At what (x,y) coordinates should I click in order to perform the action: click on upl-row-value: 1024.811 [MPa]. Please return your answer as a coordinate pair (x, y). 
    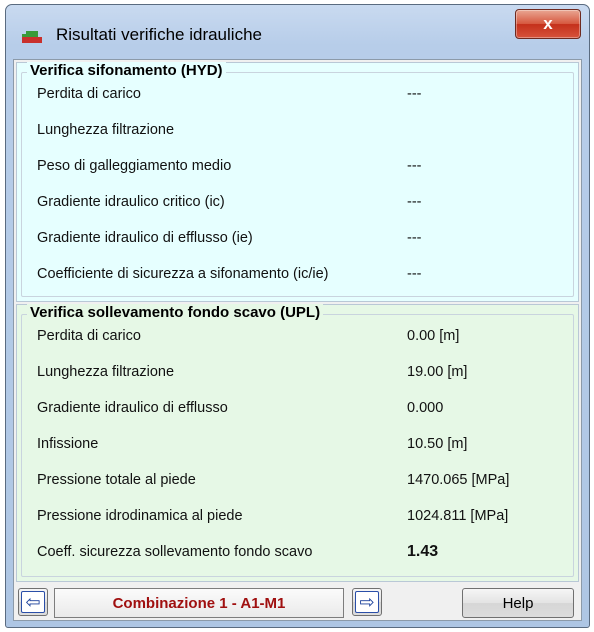
    Looking at the image, I should click on (458, 516).